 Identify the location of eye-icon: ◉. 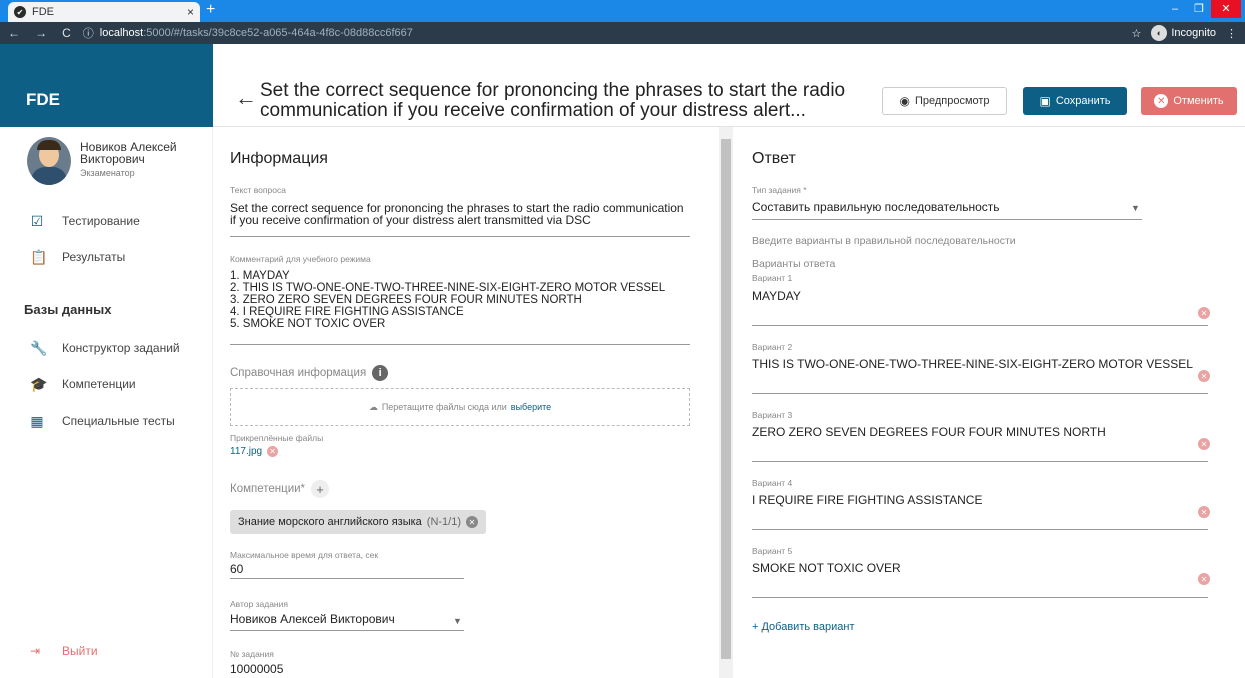
(904, 101).